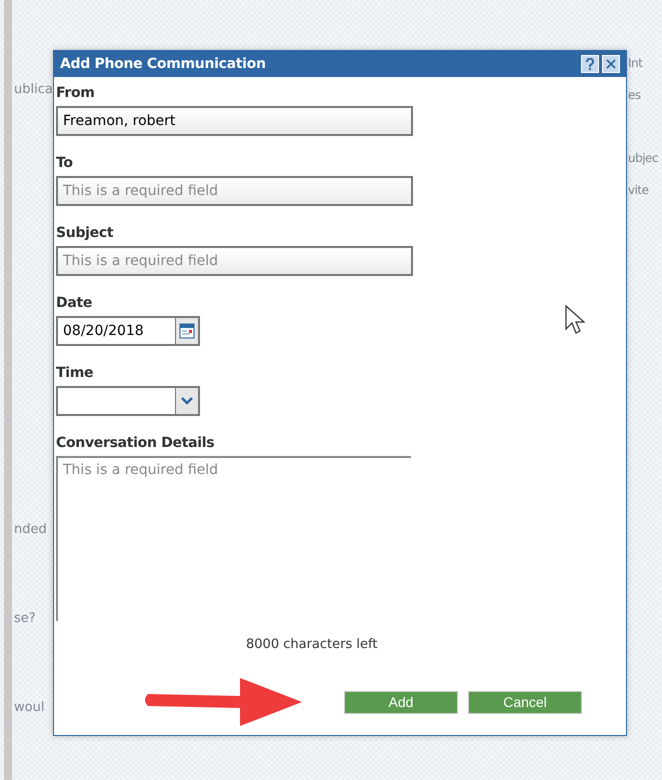 Image resolution: width=662 pixels, height=780 pixels. What do you see at coordinates (33, 90) in the screenshot?
I see `background-text: ublica` at bounding box center [33, 90].